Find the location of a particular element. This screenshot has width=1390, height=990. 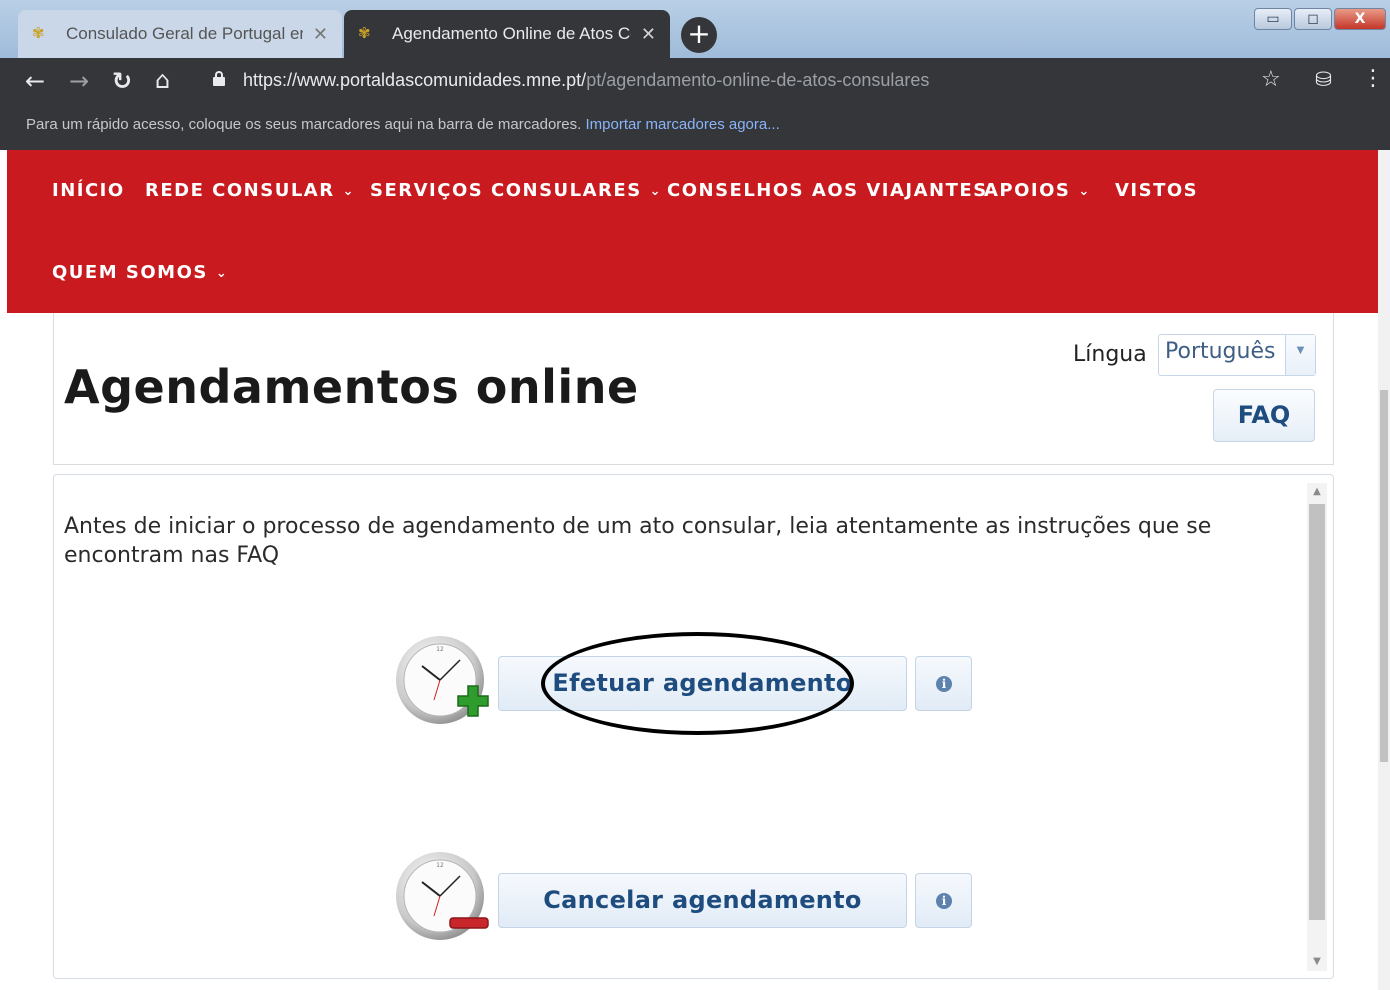

tab-title: Consulado Geral de Portugal em is located at coordinates (184, 33).